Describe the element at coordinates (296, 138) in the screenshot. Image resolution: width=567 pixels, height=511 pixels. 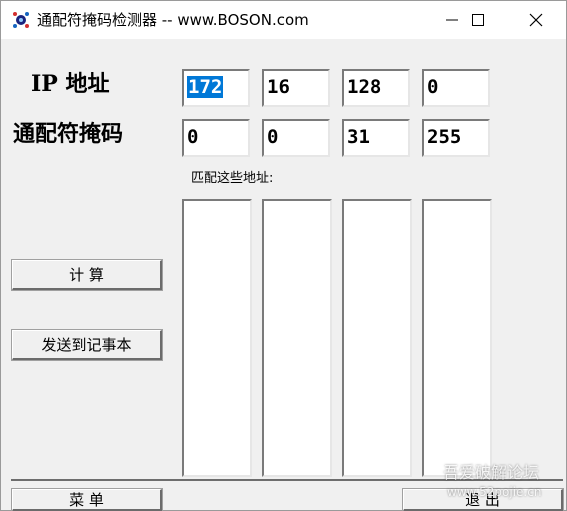
I see `mask-octet-2-field: 0` at that location.